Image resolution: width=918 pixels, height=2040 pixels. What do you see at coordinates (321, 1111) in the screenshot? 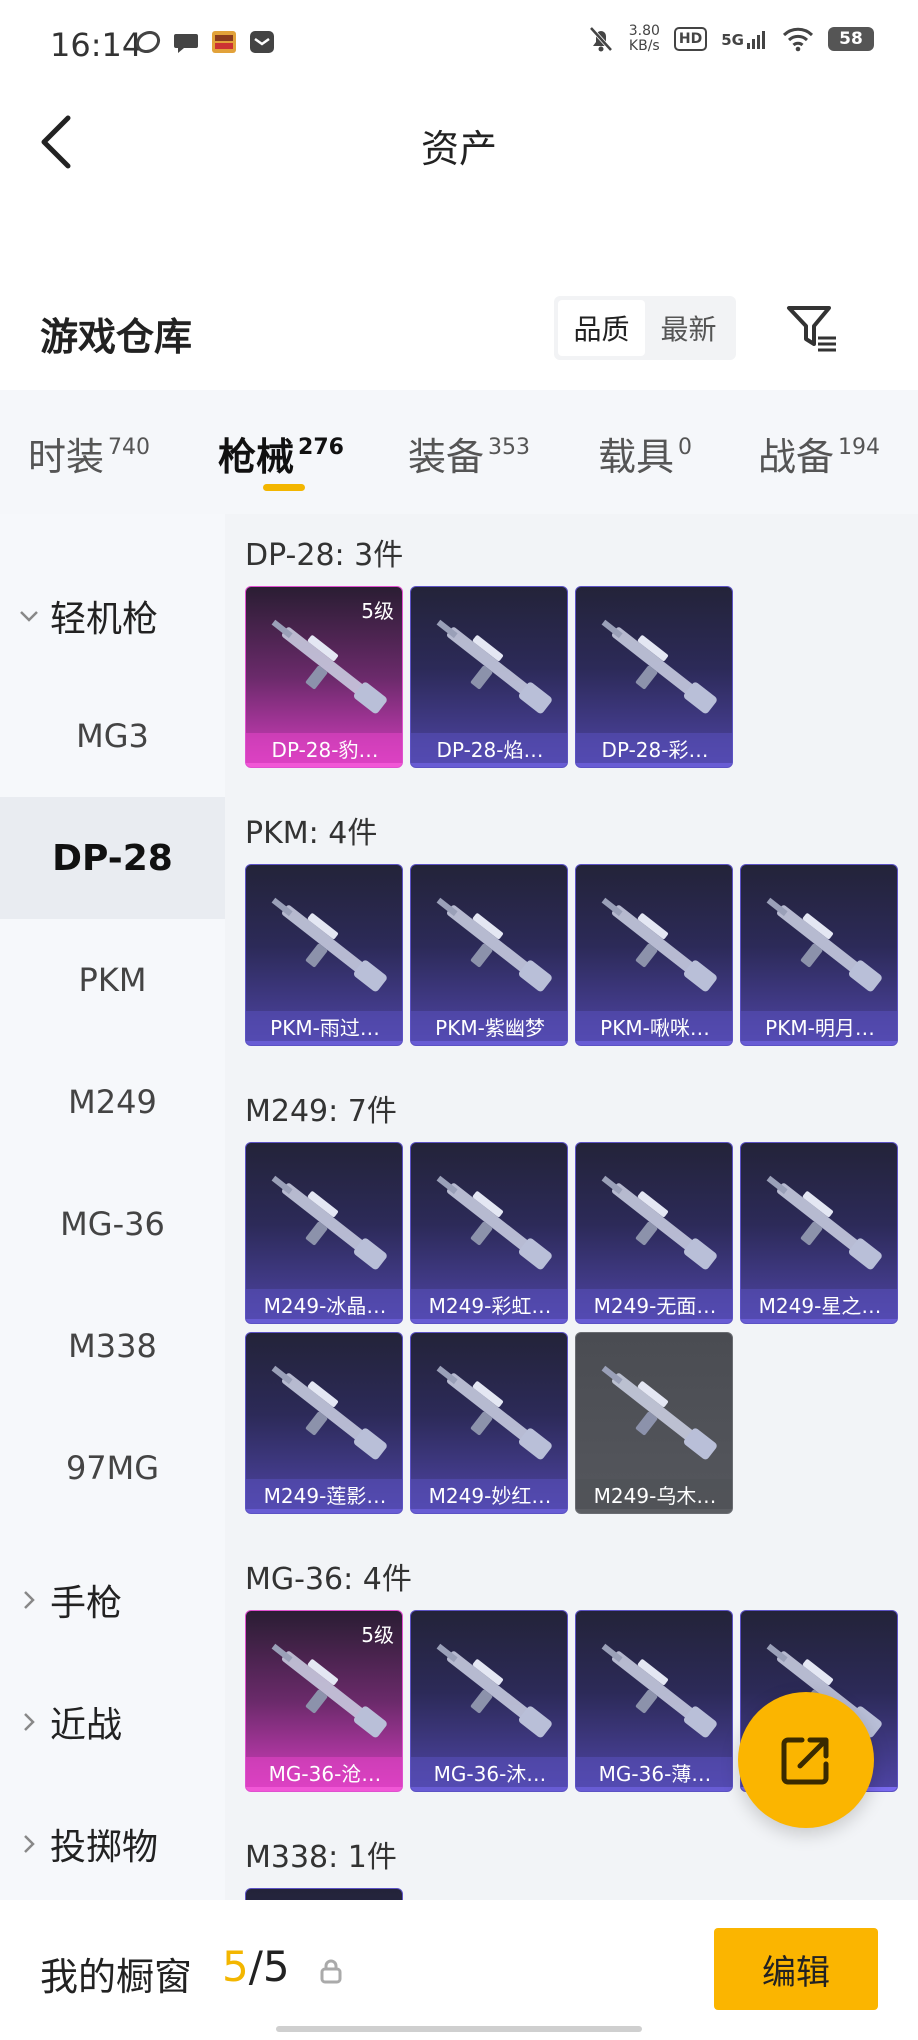
I see `section-title: M249: 7件` at bounding box center [321, 1111].